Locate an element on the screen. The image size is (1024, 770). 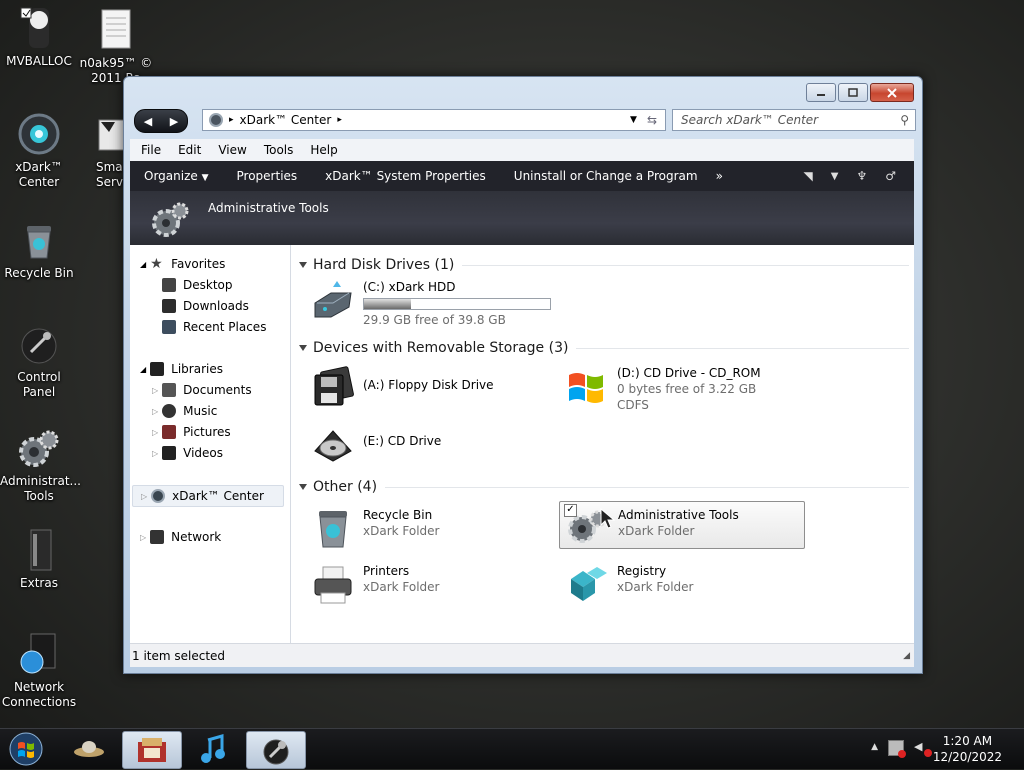
group-hard-disk-drives: Hard Disk Drives (1) is located at coordinates (604, 265).